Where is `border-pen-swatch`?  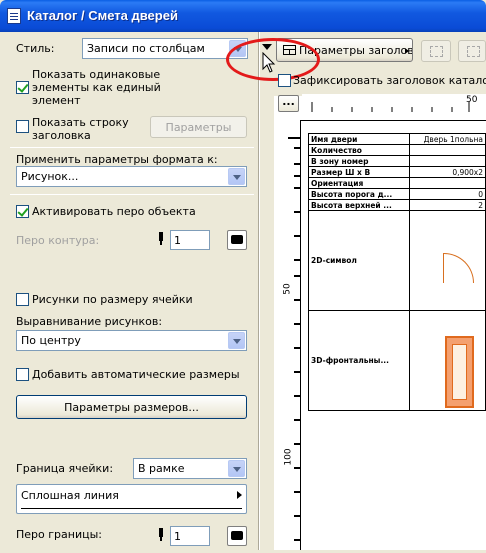
border-pen-swatch is located at coordinates (237, 536).